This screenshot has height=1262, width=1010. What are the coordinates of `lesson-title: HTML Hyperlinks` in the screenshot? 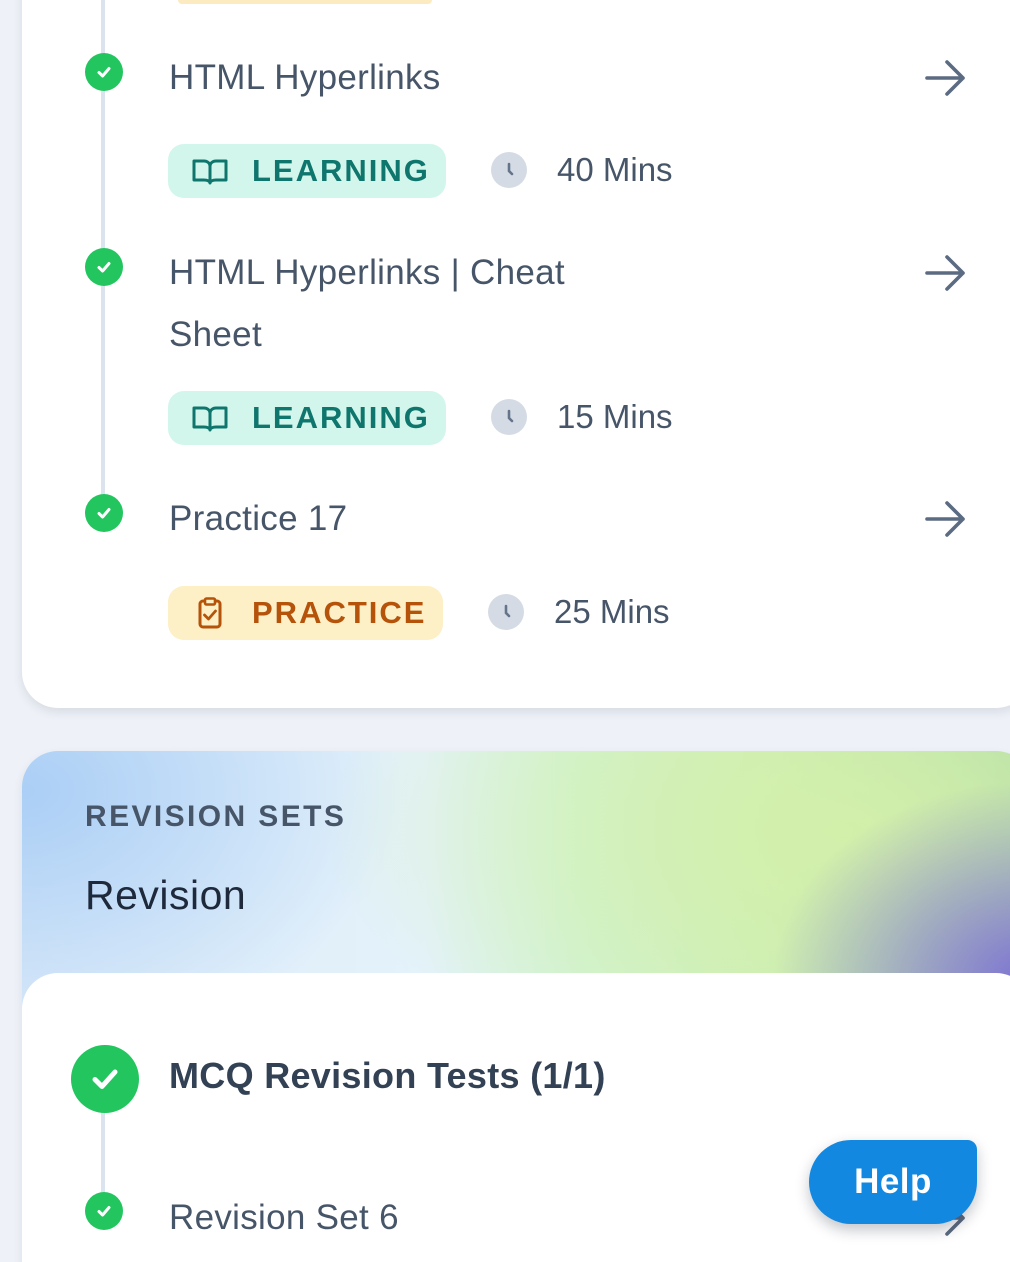 It's located at (429, 78).